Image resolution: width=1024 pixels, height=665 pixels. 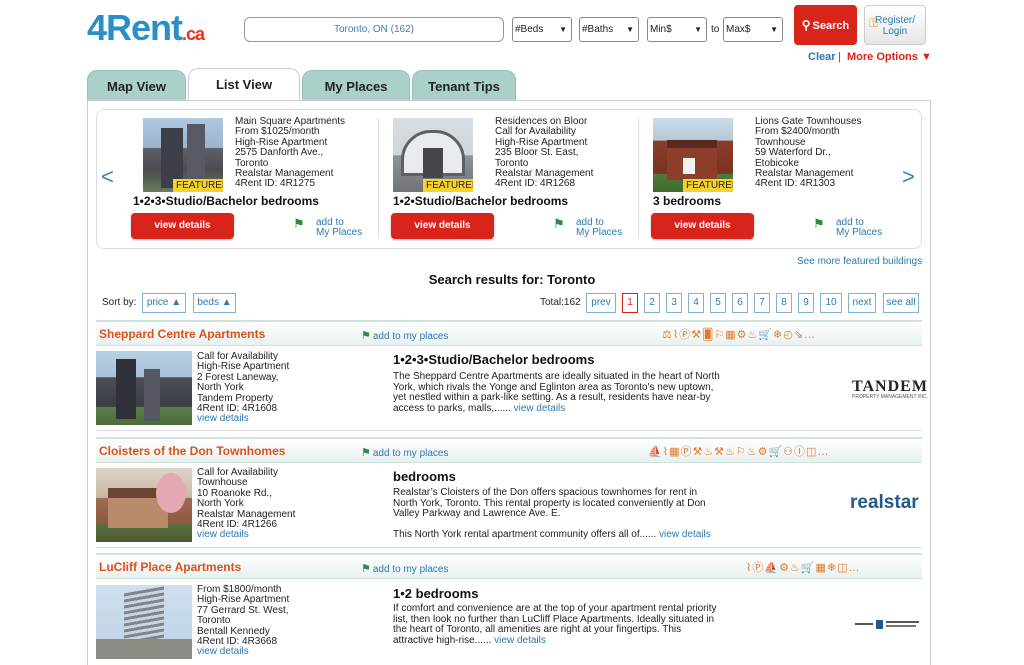 What do you see at coordinates (908, 177) in the screenshot?
I see `carousel-next-arrow: >` at bounding box center [908, 177].